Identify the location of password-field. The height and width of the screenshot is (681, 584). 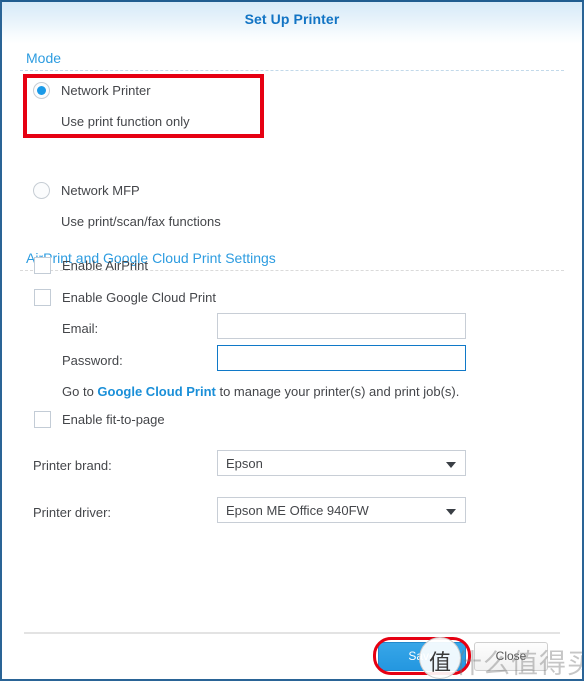
(341, 358).